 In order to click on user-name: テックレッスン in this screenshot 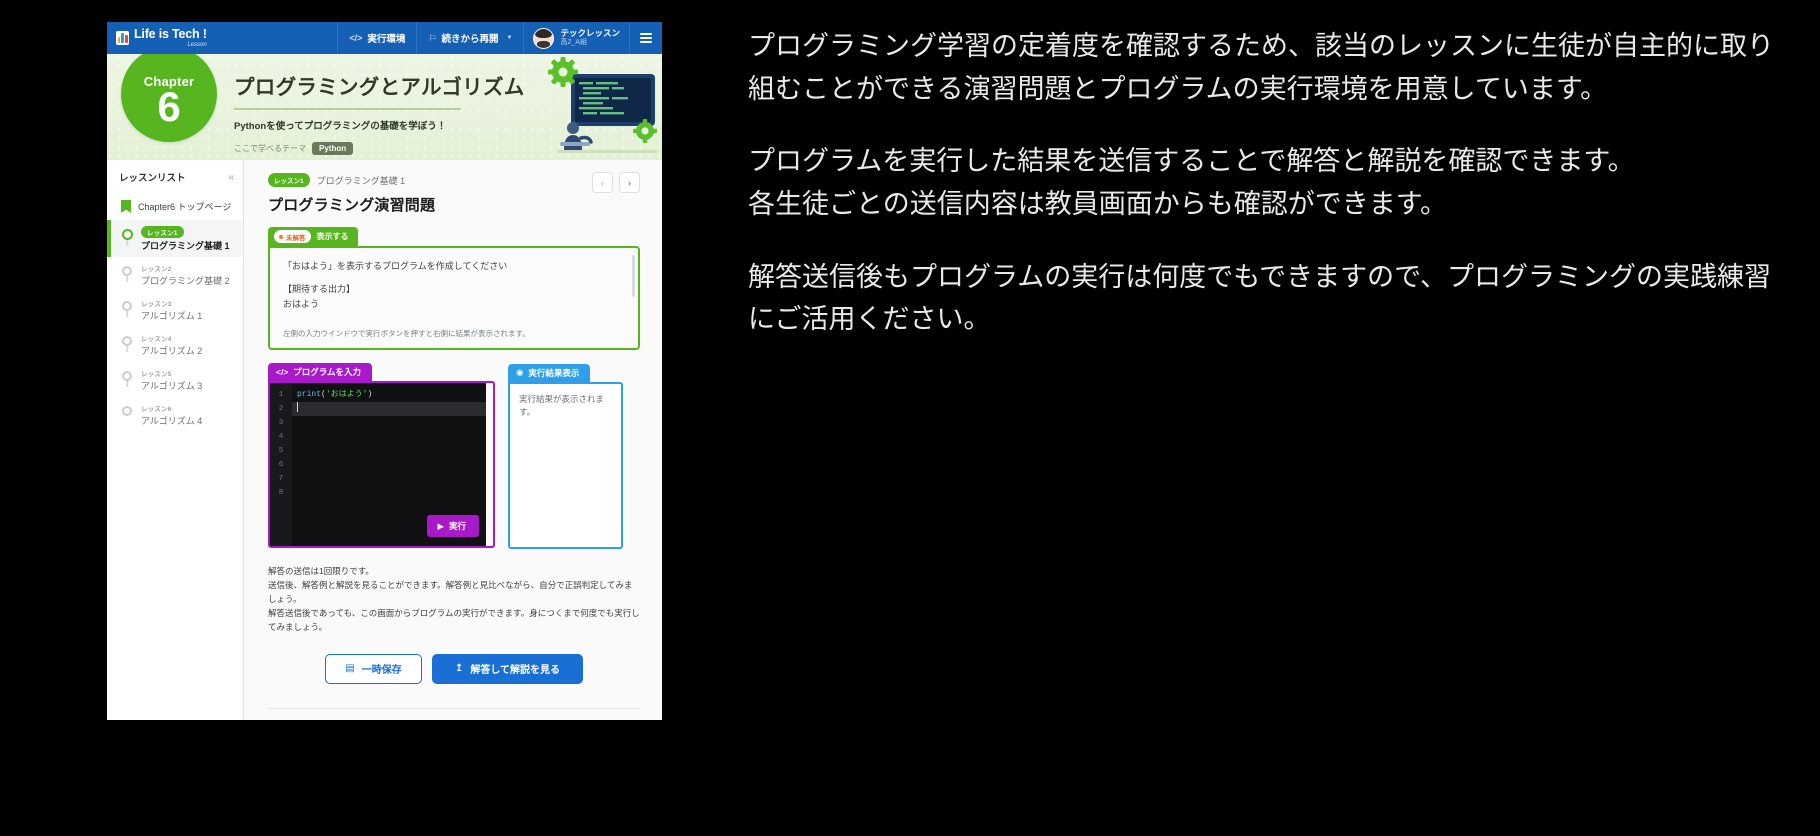, I will do `click(590, 33)`.